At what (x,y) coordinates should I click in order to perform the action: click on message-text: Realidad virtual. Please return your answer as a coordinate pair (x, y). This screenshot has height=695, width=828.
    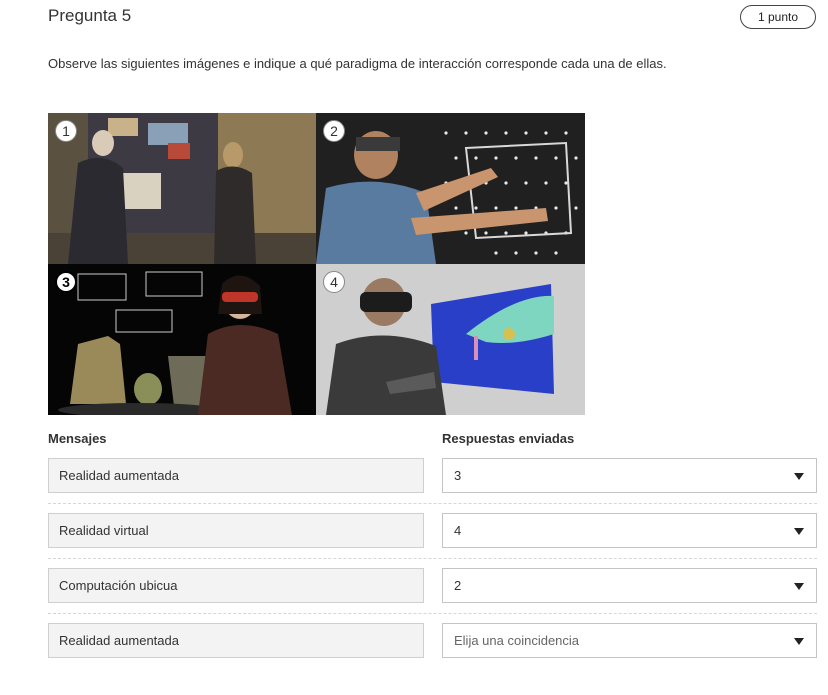
    Looking at the image, I should click on (104, 530).